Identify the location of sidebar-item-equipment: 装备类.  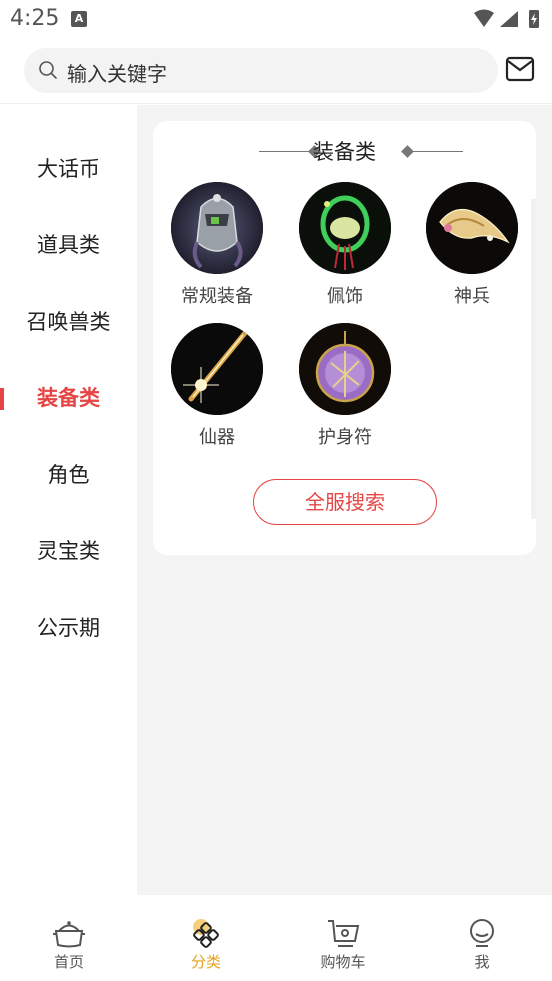
(68, 398).